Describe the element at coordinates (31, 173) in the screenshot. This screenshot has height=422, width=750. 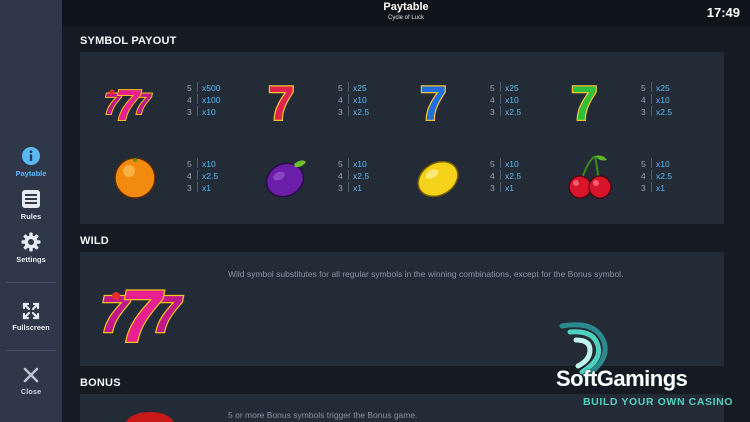
I see `nav-paytable-label: Paytable` at that location.